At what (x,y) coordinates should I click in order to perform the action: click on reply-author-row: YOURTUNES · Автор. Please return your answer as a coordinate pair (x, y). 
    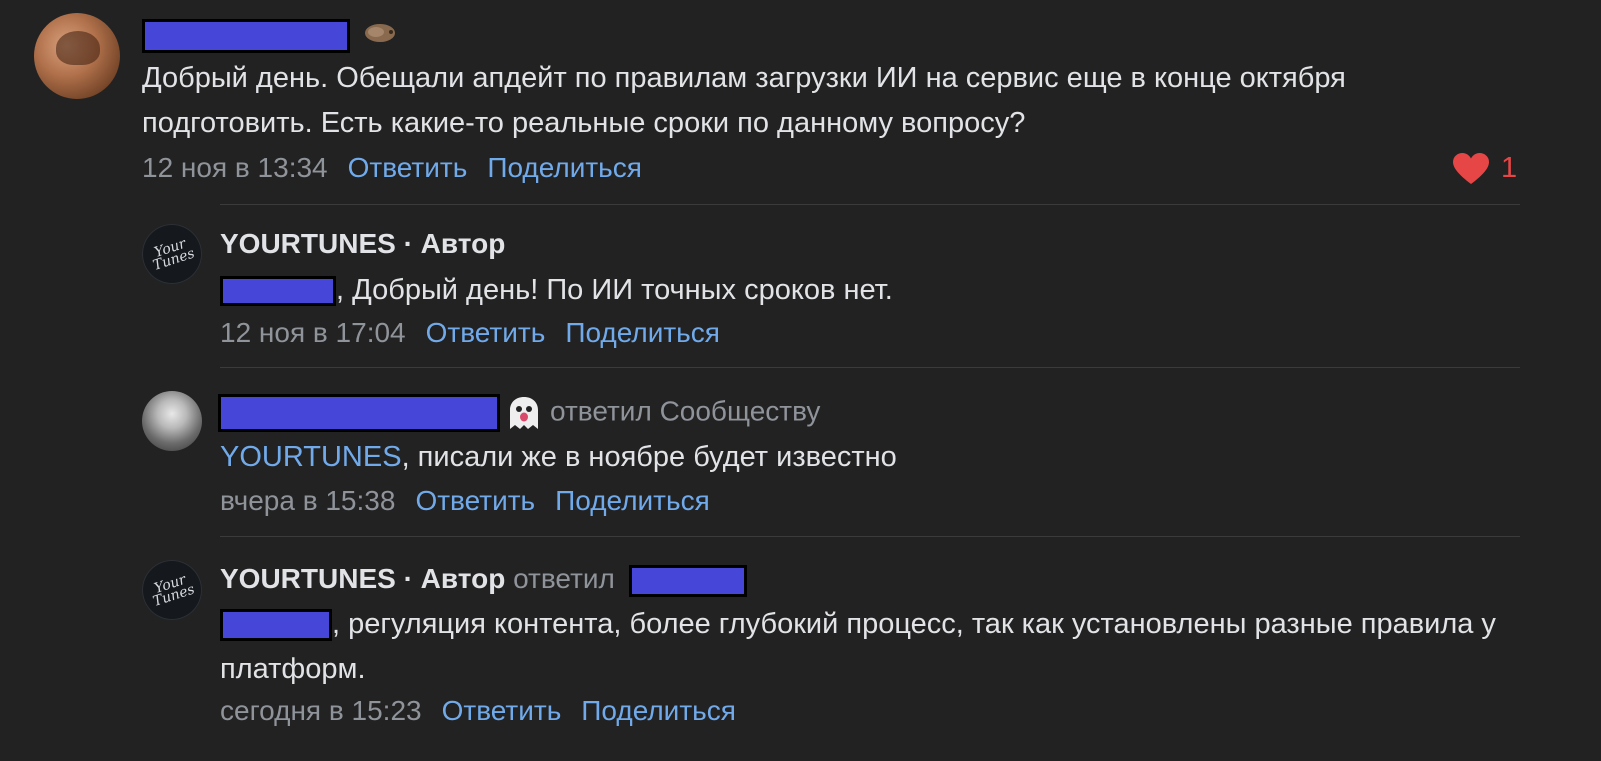
    Looking at the image, I should click on (362, 244).